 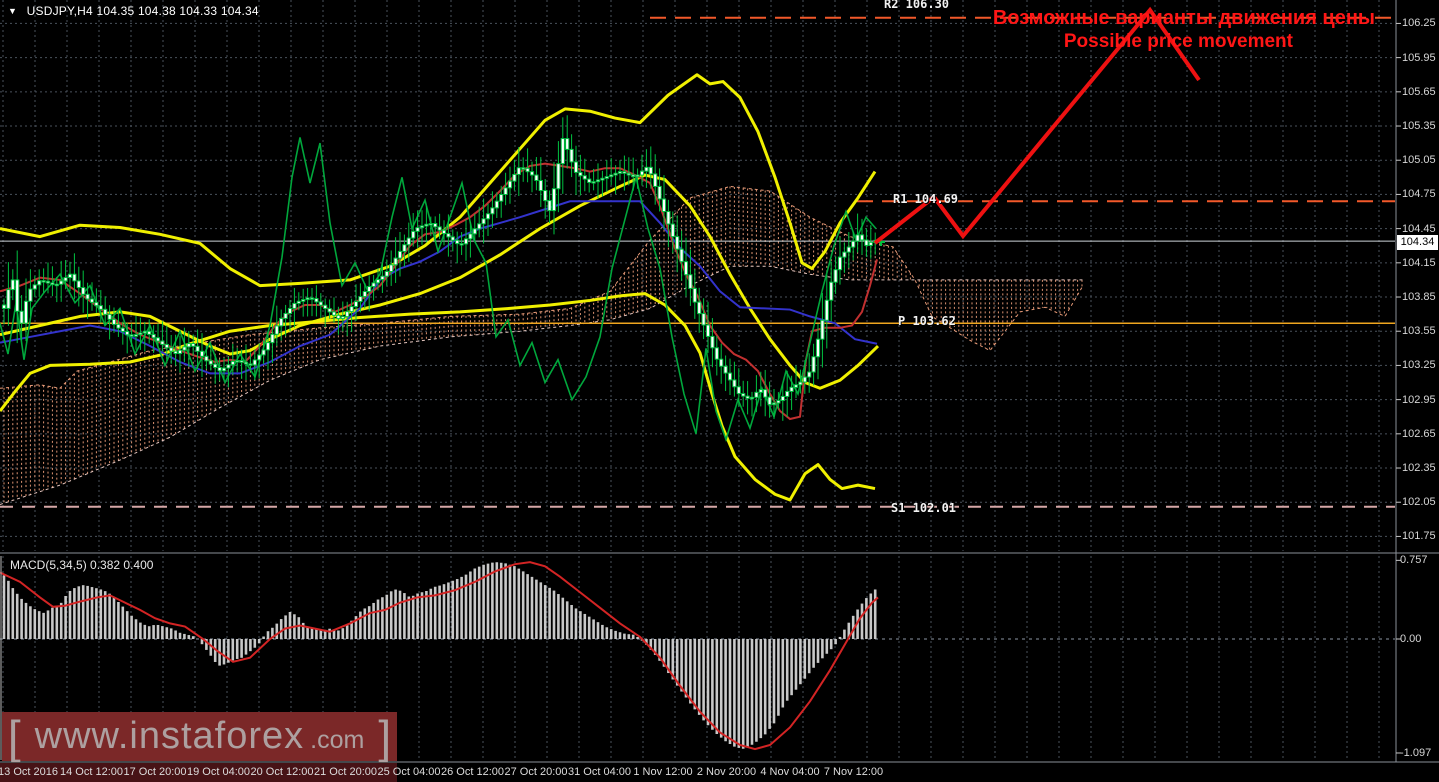 What do you see at coordinates (1419, 160) in the screenshot?
I see `price-tick-label: 105.05` at bounding box center [1419, 160].